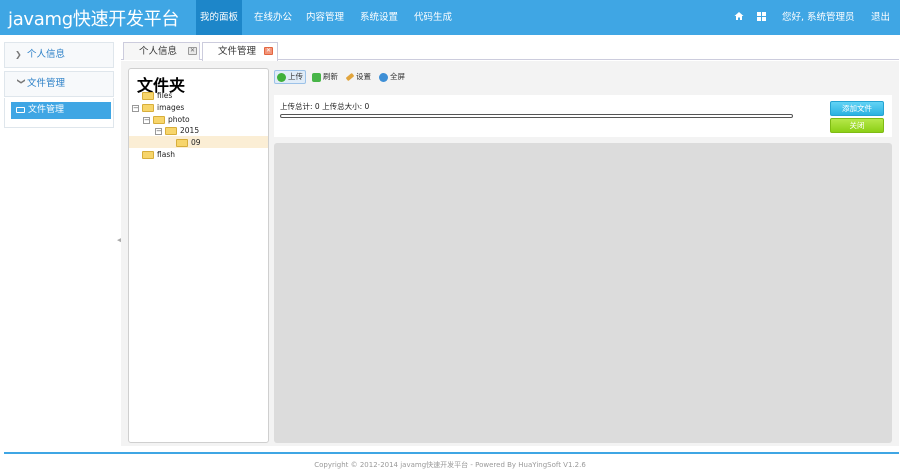 The height and width of the screenshot is (474, 900). What do you see at coordinates (397, 76) in the screenshot?
I see `fullscreen-label: 全屏` at bounding box center [397, 76].